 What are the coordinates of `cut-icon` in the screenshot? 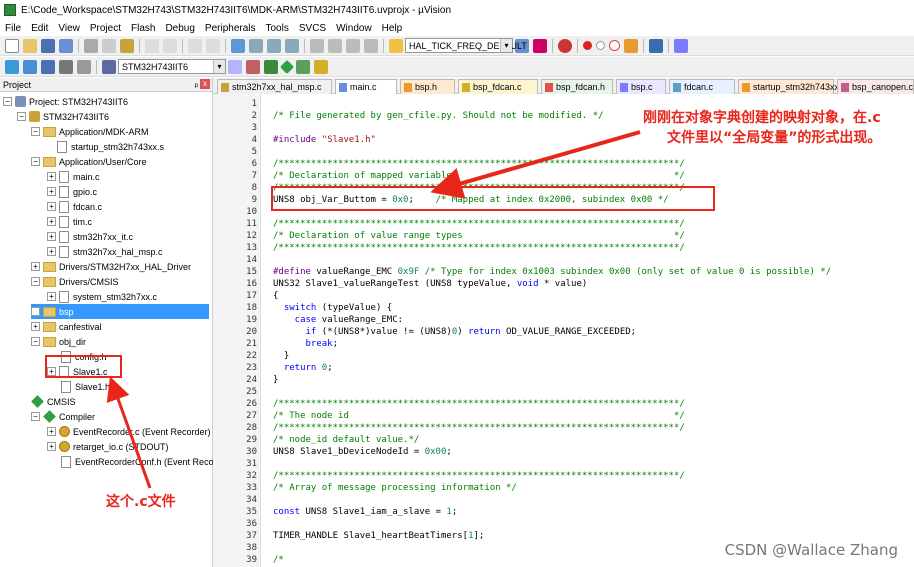 It's located at (91, 45).